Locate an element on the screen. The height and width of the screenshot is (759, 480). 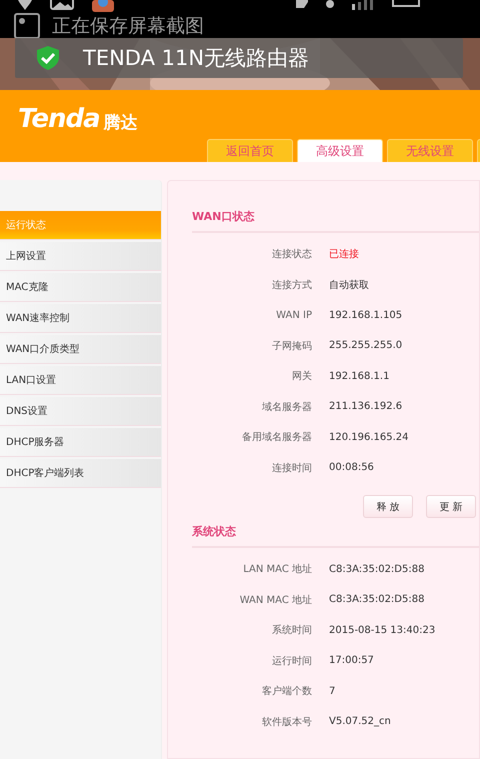
field-label: 连接状态 is located at coordinates (291, 255).